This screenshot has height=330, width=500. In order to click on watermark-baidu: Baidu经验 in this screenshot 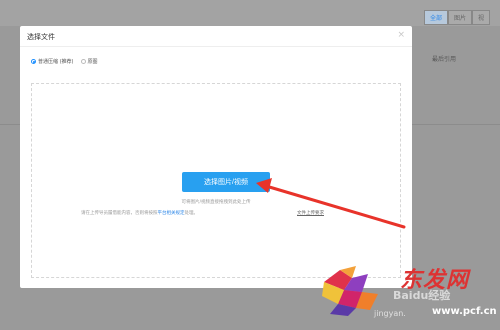, I will do `click(422, 295)`.